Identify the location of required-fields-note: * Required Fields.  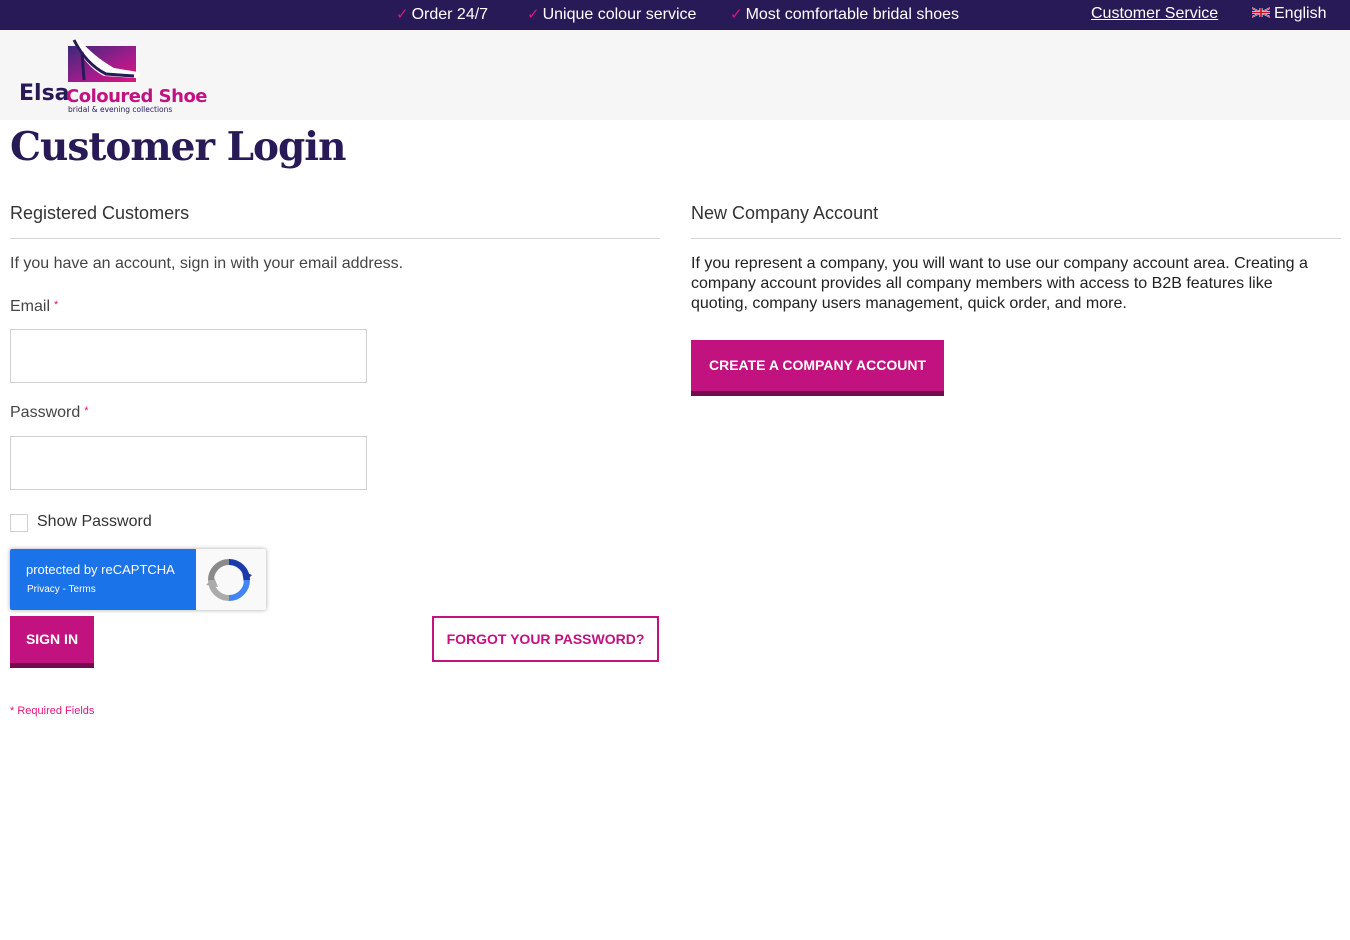
(52, 711).